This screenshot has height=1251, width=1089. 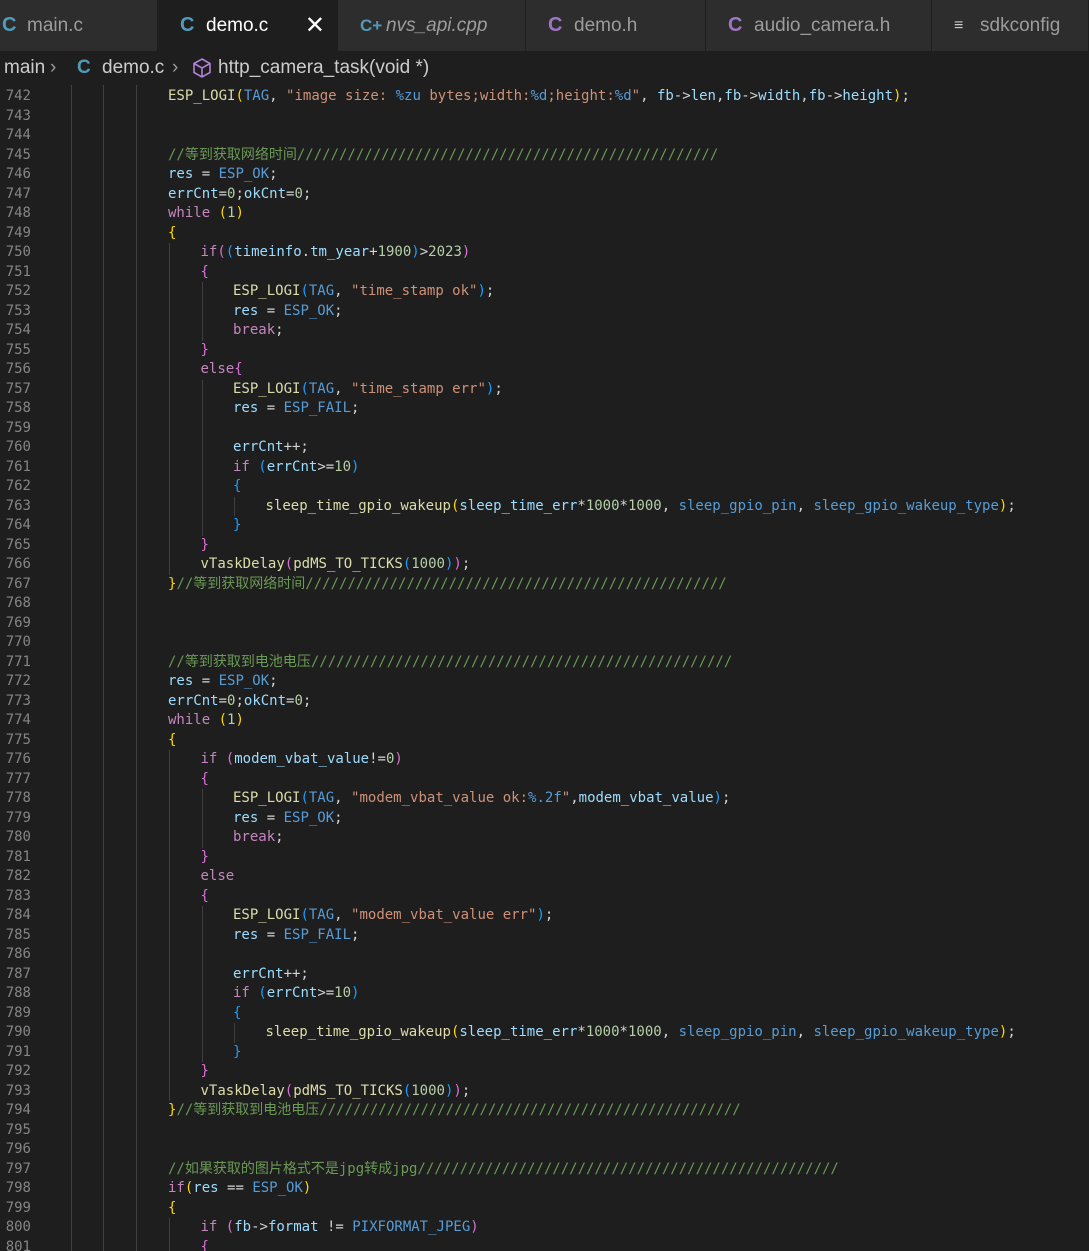 I want to click on code-line: 760 errCnt++;, so click(x=544, y=448).